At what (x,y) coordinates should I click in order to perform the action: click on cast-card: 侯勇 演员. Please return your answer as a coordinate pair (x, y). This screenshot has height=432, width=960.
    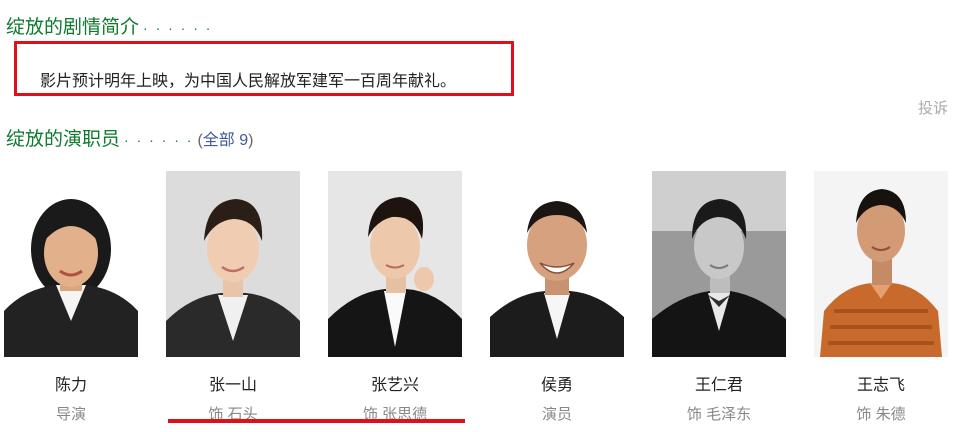
    Looking at the image, I should click on (557, 297).